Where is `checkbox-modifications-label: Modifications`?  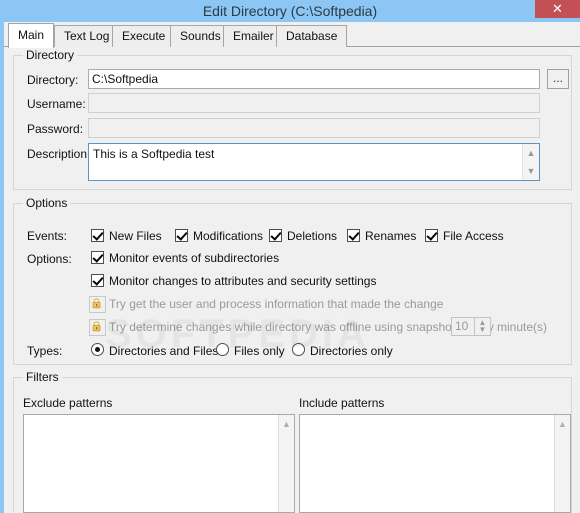
checkbox-modifications-label: Modifications is located at coordinates (228, 236).